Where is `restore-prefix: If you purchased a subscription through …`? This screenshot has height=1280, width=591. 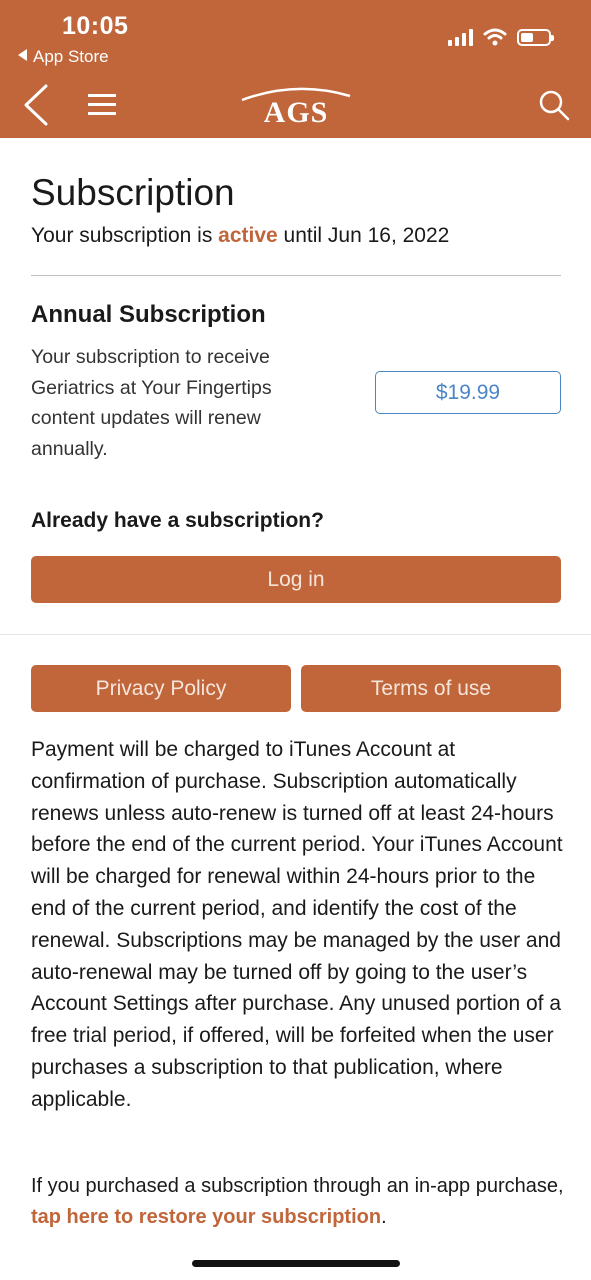
restore-prefix: If you purchased a subscription through … is located at coordinates (297, 1186).